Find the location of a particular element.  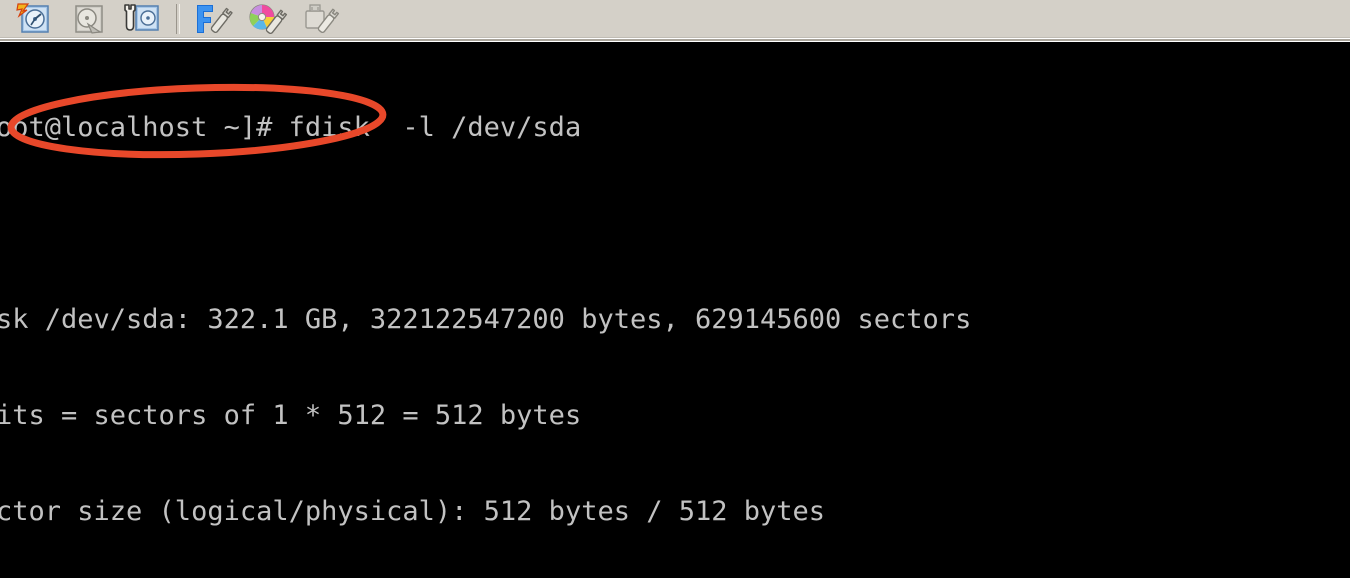

terminal-line-units: its = sectors of 1 * 512 = 512 bytes is located at coordinates (291, 415).